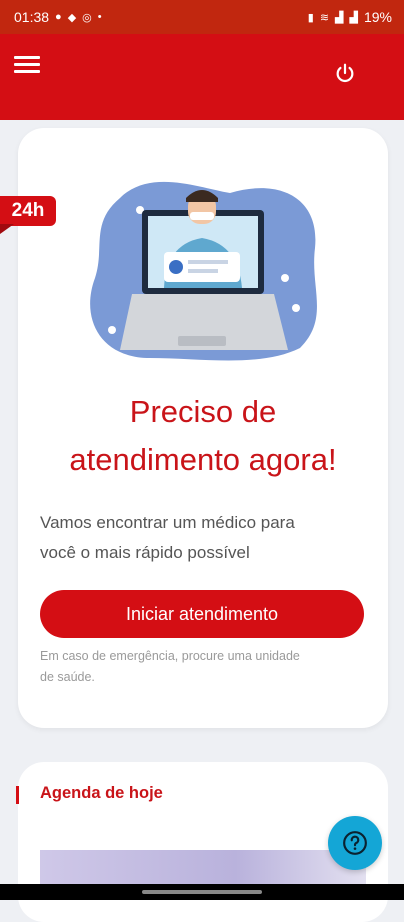  I want to click on app-icon: ◆, so click(72, 17).